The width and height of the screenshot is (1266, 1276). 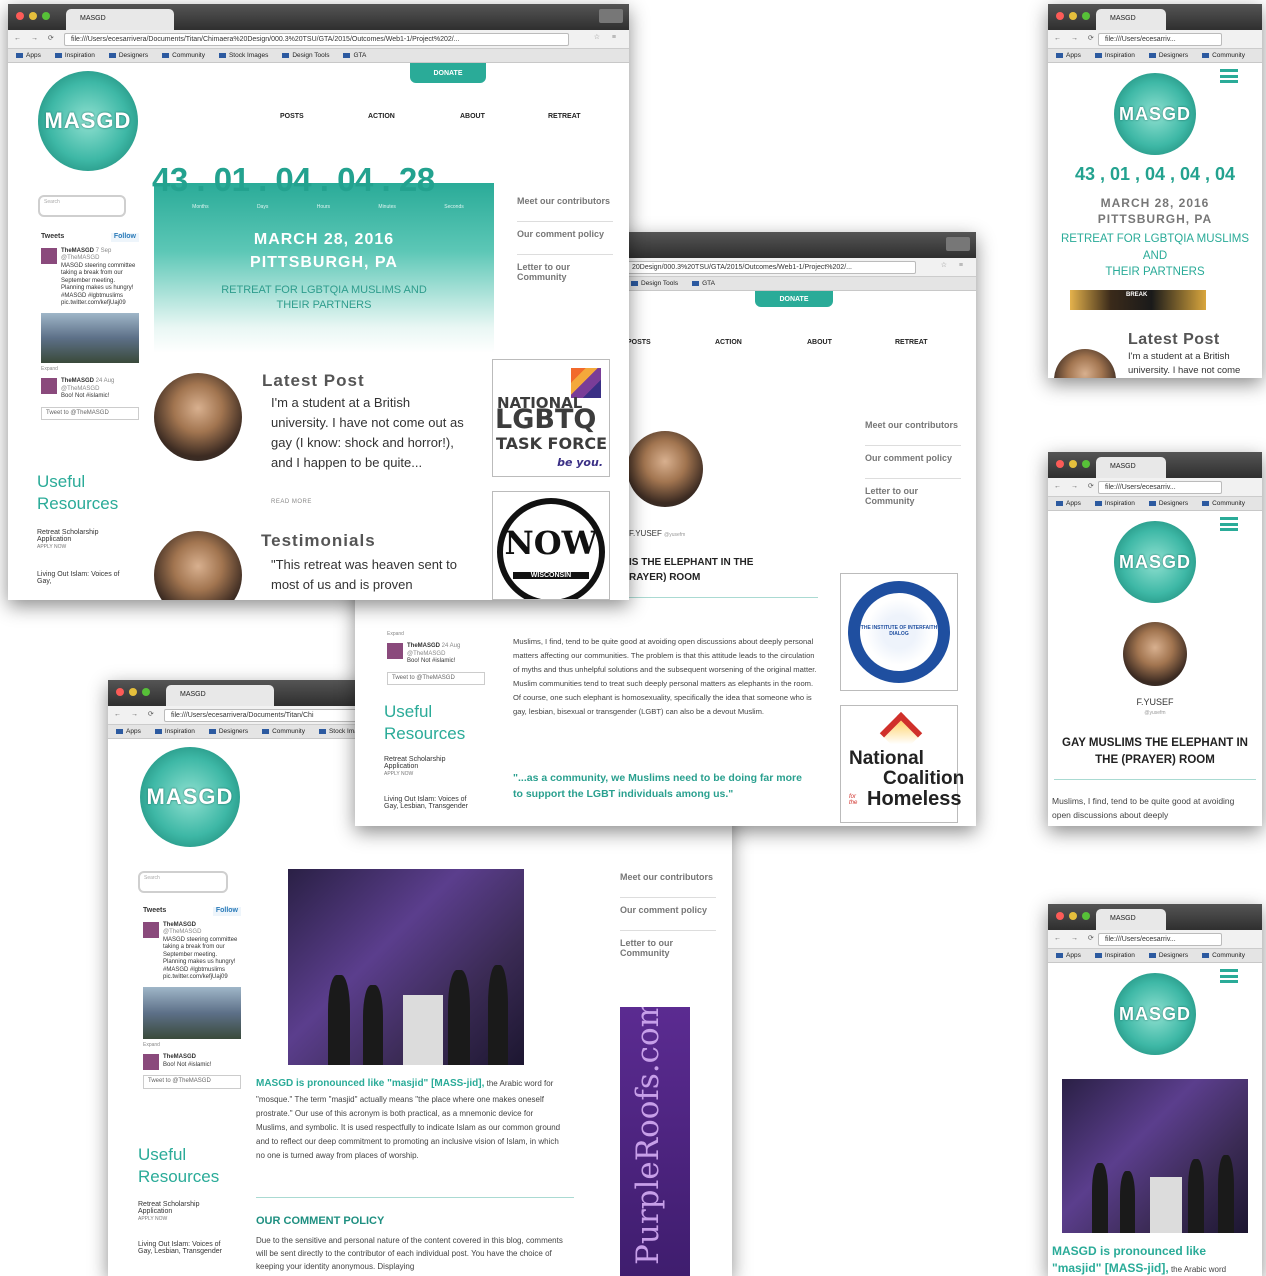 What do you see at coordinates (551, 545) in the screenshot?
I see `now-wisconsin-logo: NOW WISCONSIN` at bounding box center [551, 545].